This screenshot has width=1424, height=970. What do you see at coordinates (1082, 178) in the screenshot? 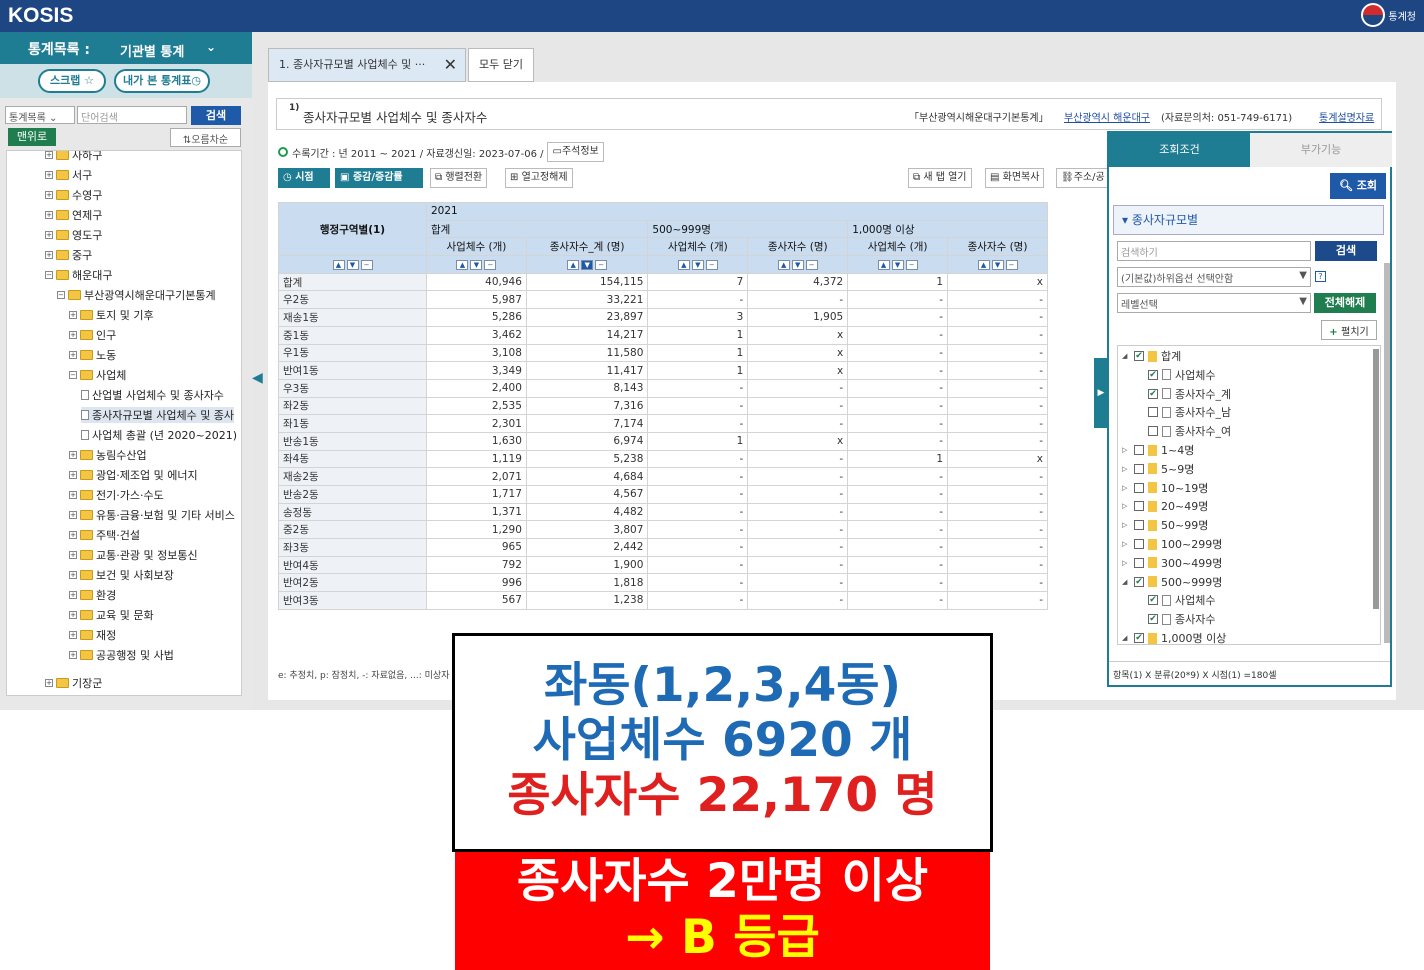
I see `url-button: ⛓주소/공` at bounding box center [1082, 178].